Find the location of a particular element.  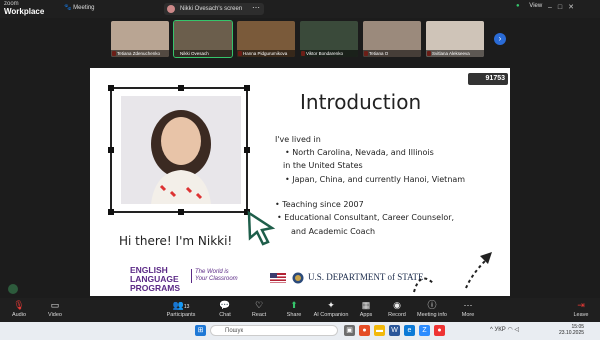

chrome-icon: ● is located at coordinates (364, 330).